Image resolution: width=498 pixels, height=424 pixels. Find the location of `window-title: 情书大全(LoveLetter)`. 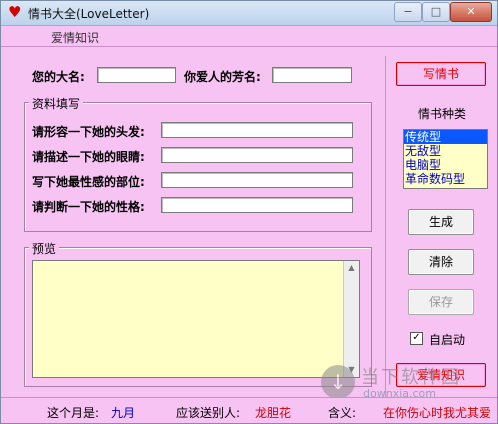

window-title: 情书大全(LoveLetter) is located at coordinates (89, 14).